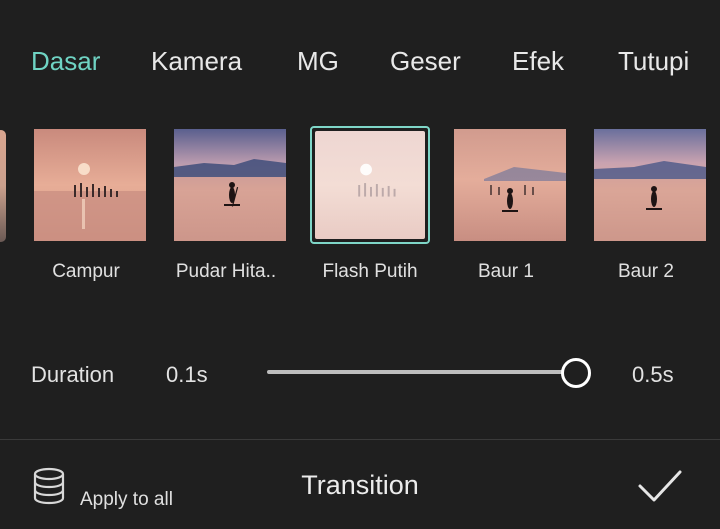 This screenshot has width=720, height=529. I want to click on transition-label: Baur 1, so click(506, 271).